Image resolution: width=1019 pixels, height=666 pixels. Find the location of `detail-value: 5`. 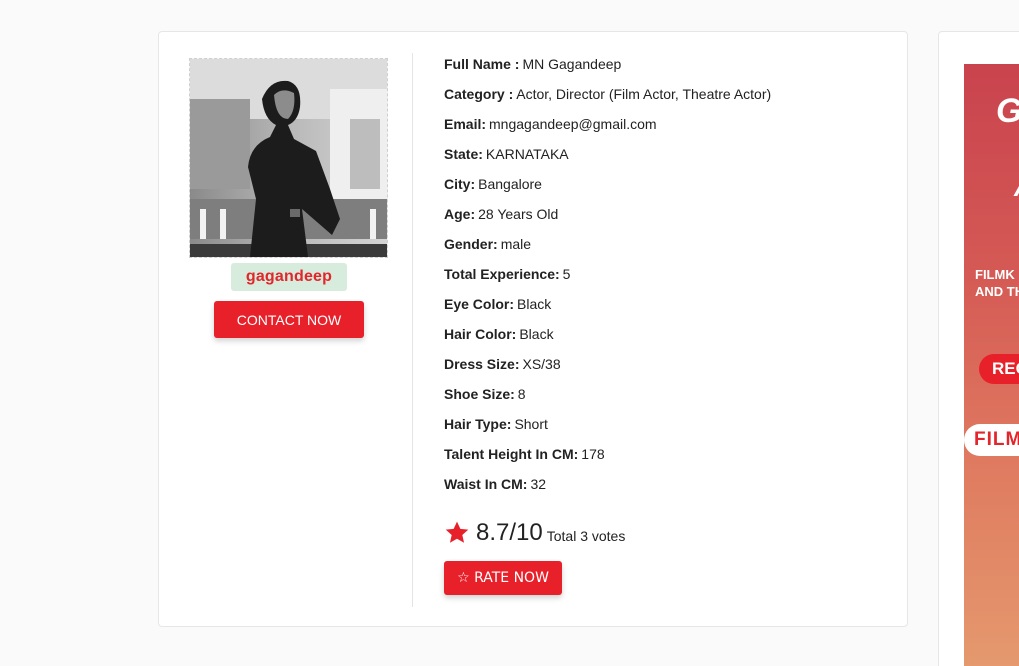

detail-value: 5 is located at coordinates (566, 274).